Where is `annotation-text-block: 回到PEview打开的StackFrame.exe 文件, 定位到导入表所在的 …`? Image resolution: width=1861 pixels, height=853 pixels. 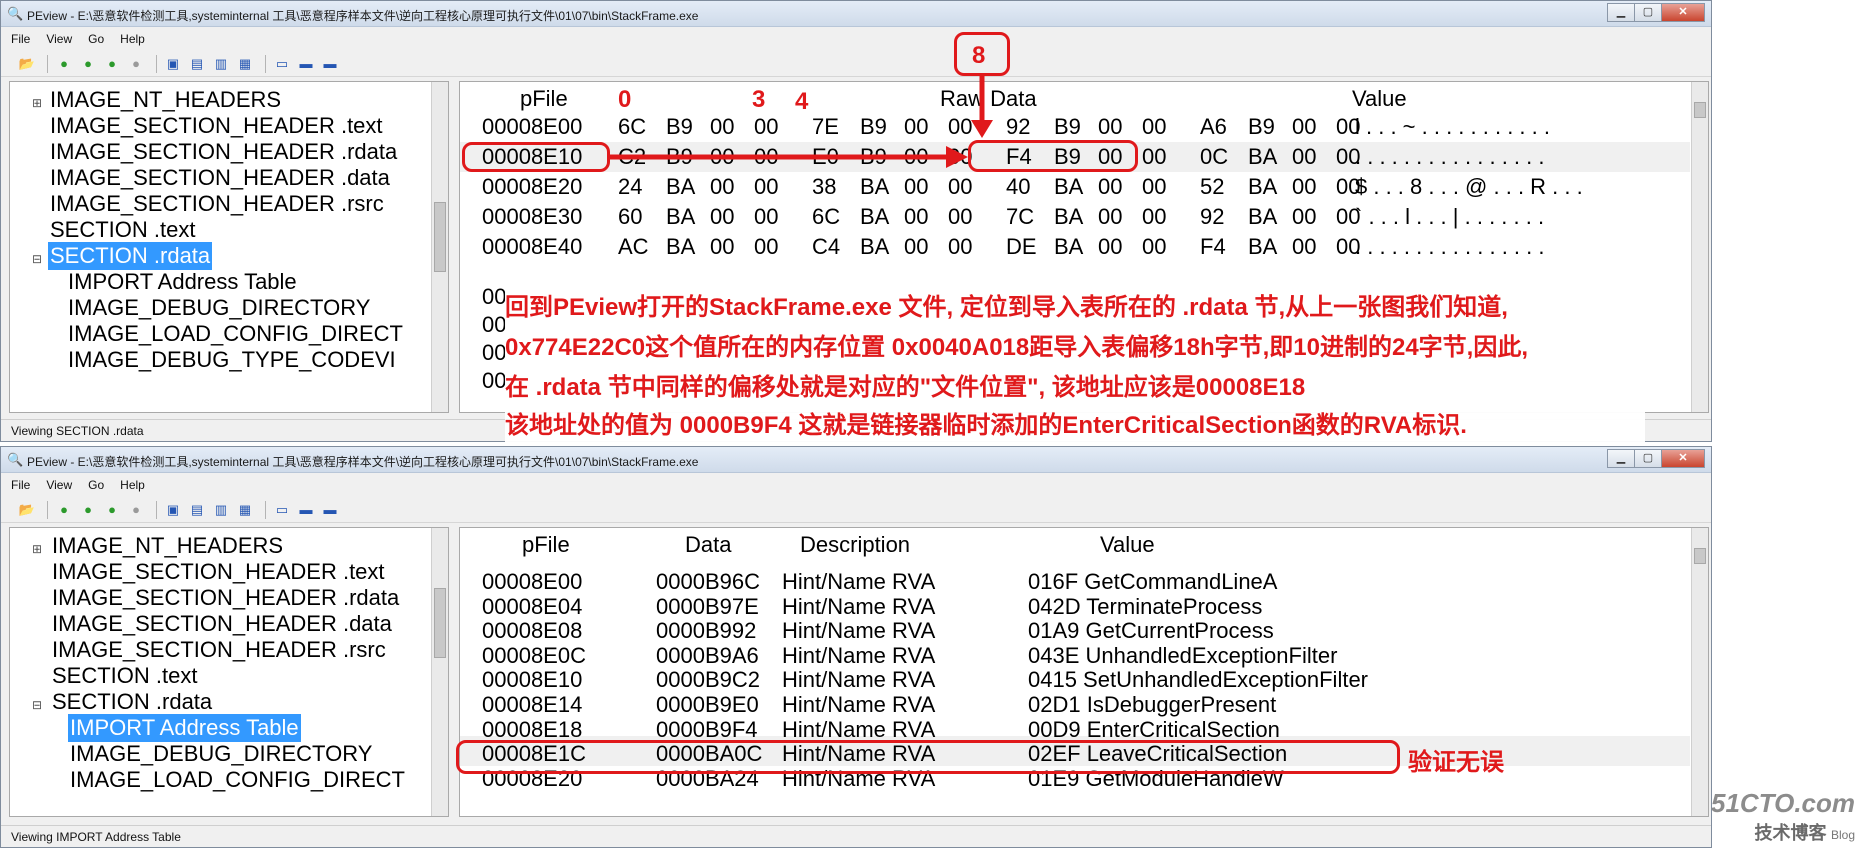 annotation-text-block: 回到PEview打开的StackFrame.exe 文件, 定位到导入表所在的 … is located at coordinates (1075, 367).